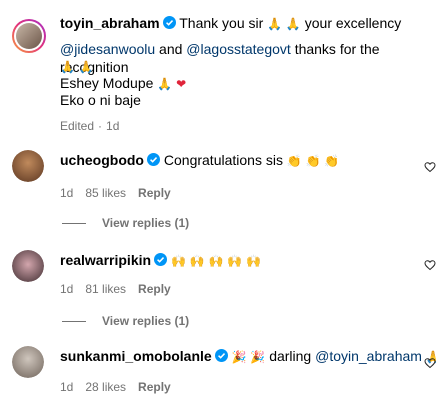 This screenshot has width=436, height=408. I want to click on comment-username: realwarripikin, so click(105, 260).